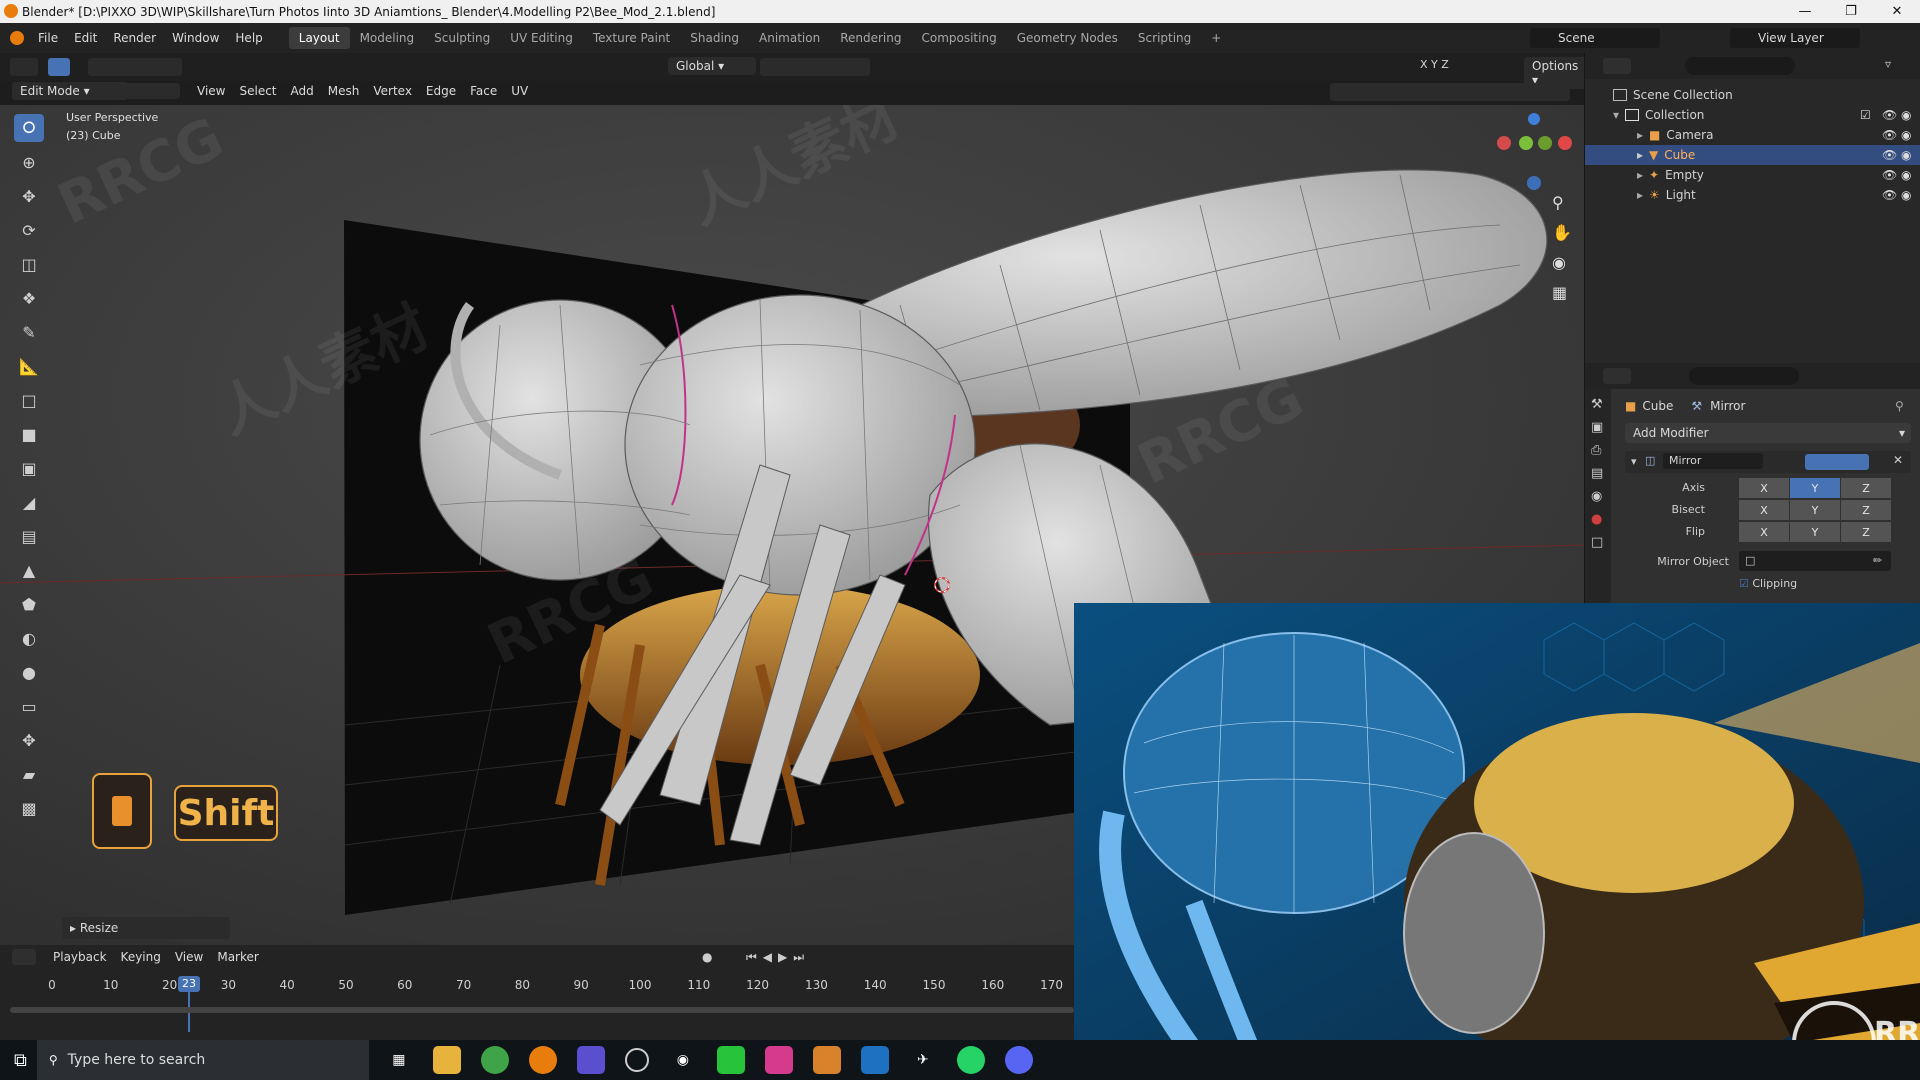  Describe the element at coordinates (590, 1060) in the screenshot. I see `davinci-icon` at that location.